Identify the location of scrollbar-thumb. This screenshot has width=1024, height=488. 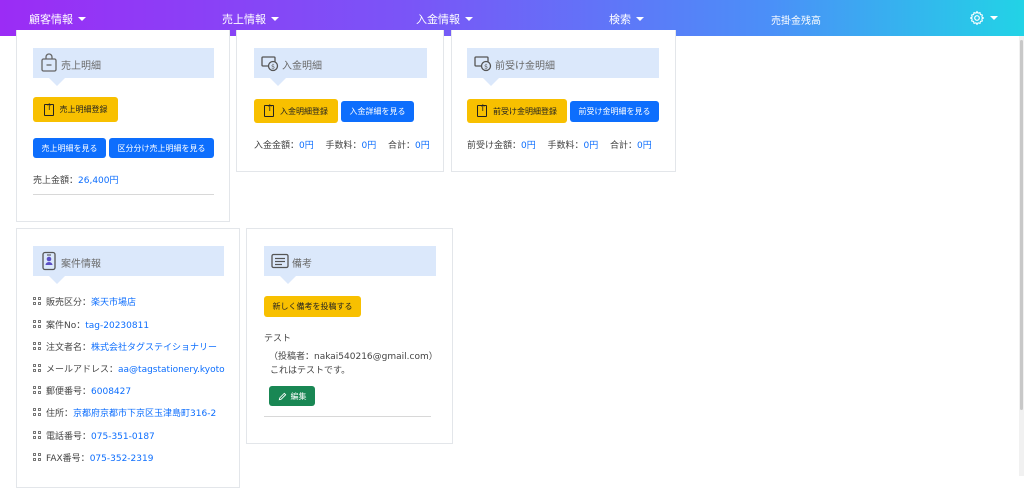
(1021, 225).